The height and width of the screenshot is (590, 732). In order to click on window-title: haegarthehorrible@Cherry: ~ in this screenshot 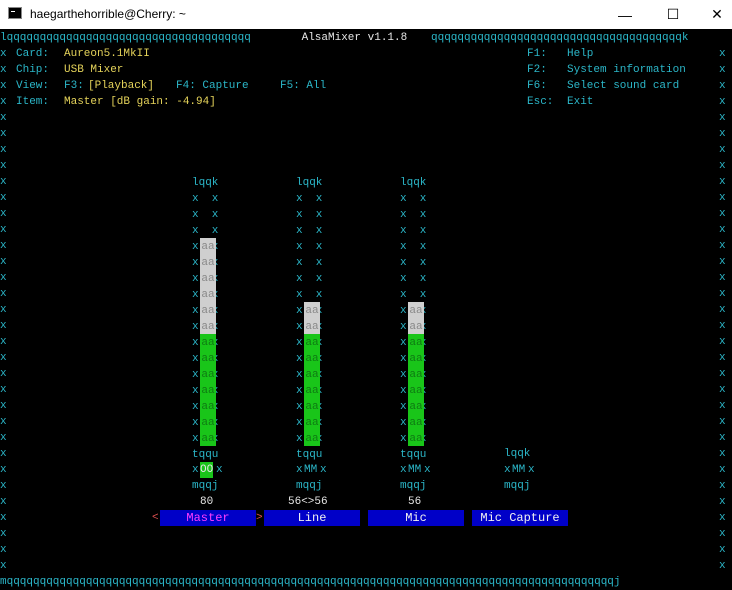, I will do `click(108, 14)`.